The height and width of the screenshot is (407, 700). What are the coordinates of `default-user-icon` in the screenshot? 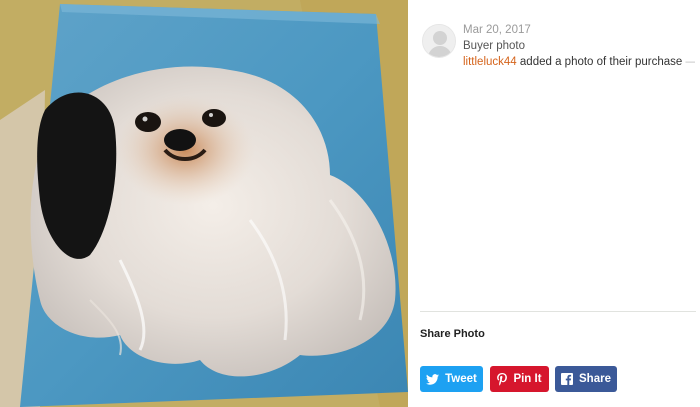 It's located at (439, 41).